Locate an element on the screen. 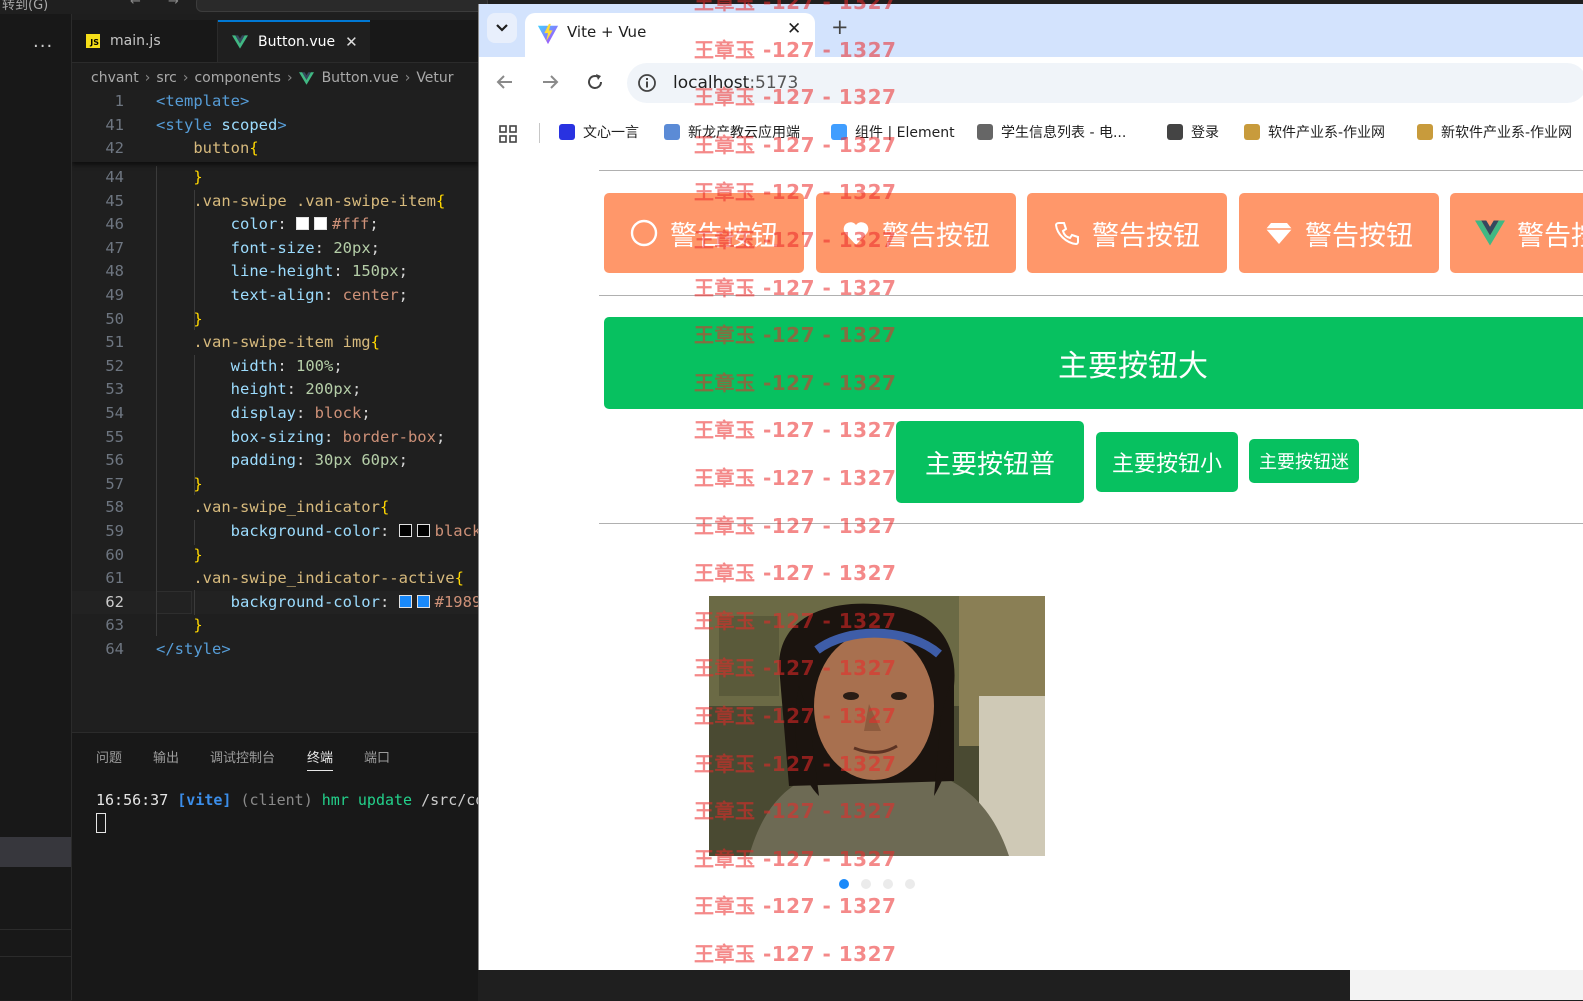 The width and height of the screenshot is (1583, 1001). code-line: 58 .van-swipe_indicator{ is located at coordinates (275, 507).